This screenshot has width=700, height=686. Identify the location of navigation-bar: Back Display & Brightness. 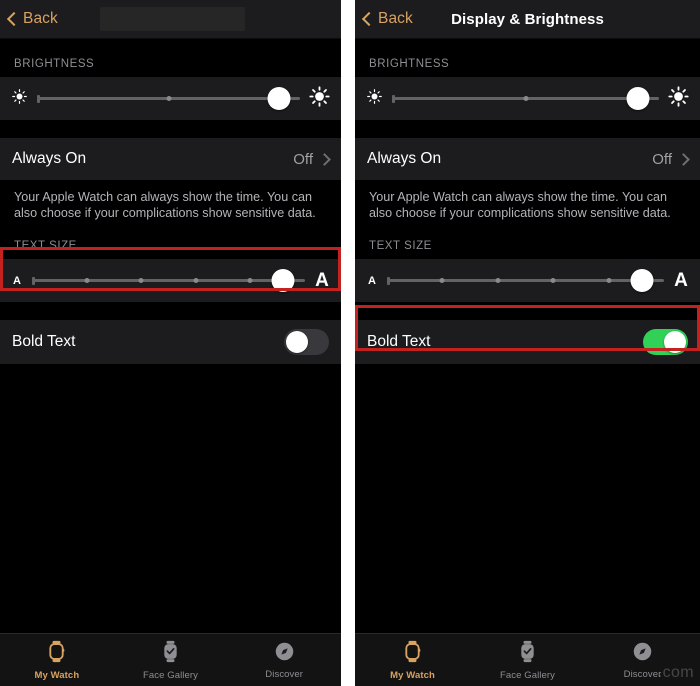
(527, 19).